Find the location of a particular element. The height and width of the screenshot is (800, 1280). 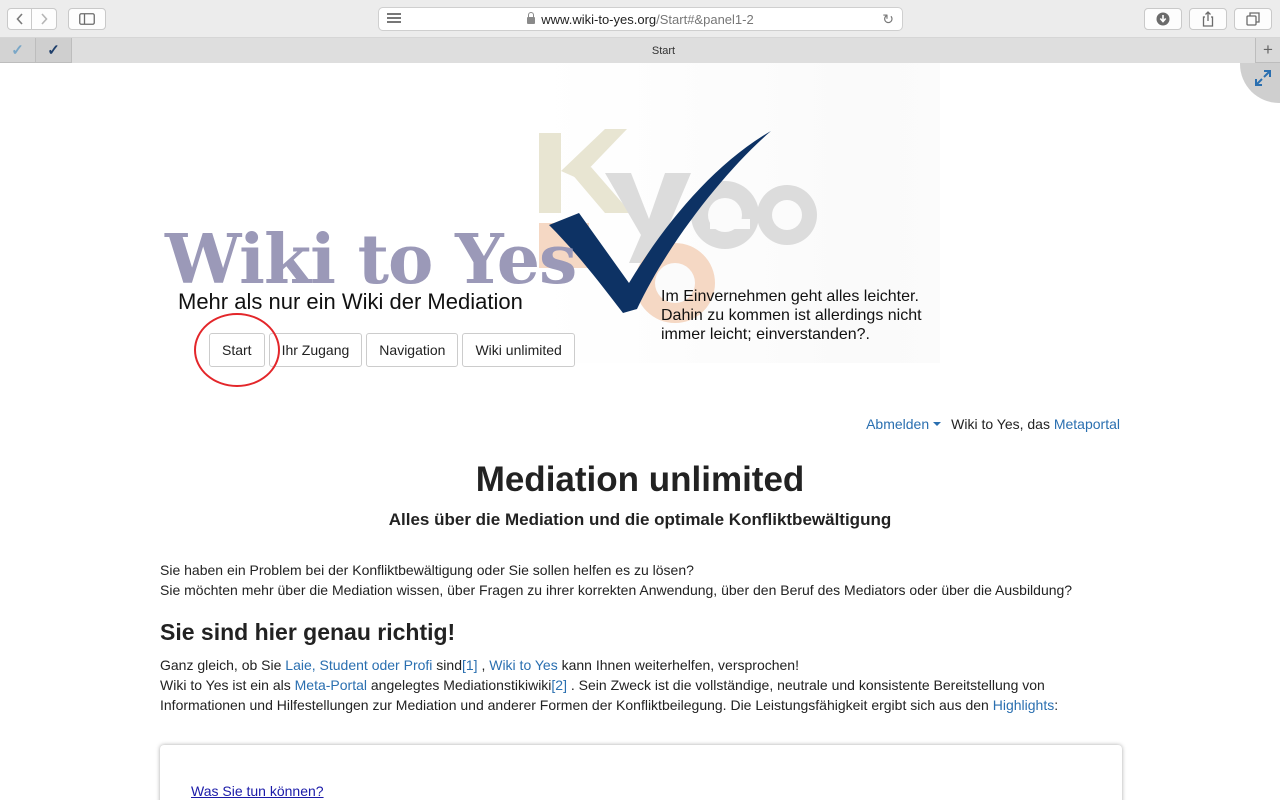

portal-prefix: Wiki to Yes, das is located at coordinates (1002, 424).